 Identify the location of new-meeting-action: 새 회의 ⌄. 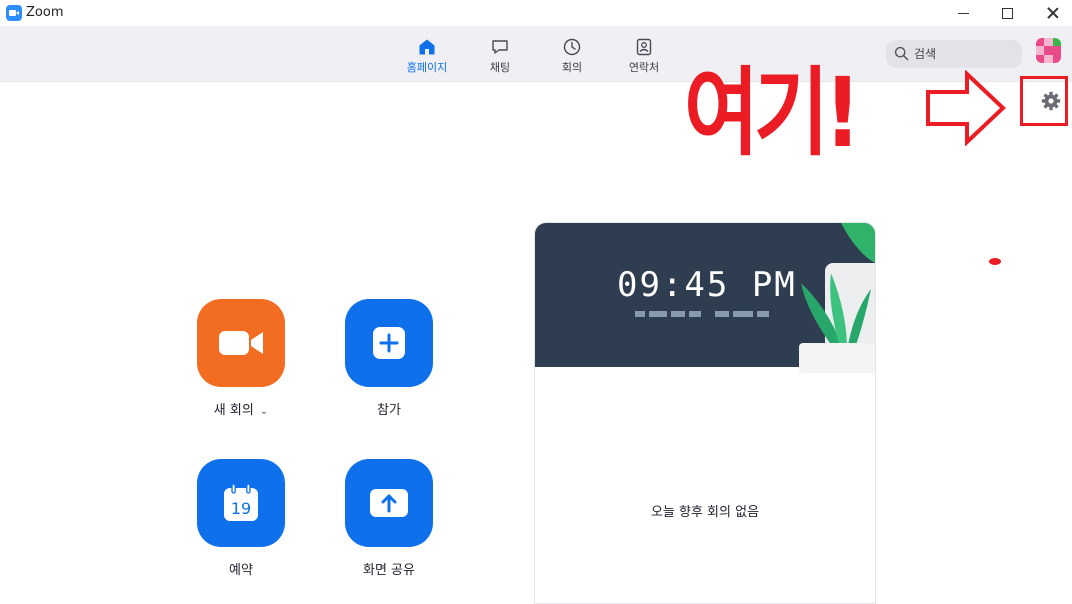
(241, 358).